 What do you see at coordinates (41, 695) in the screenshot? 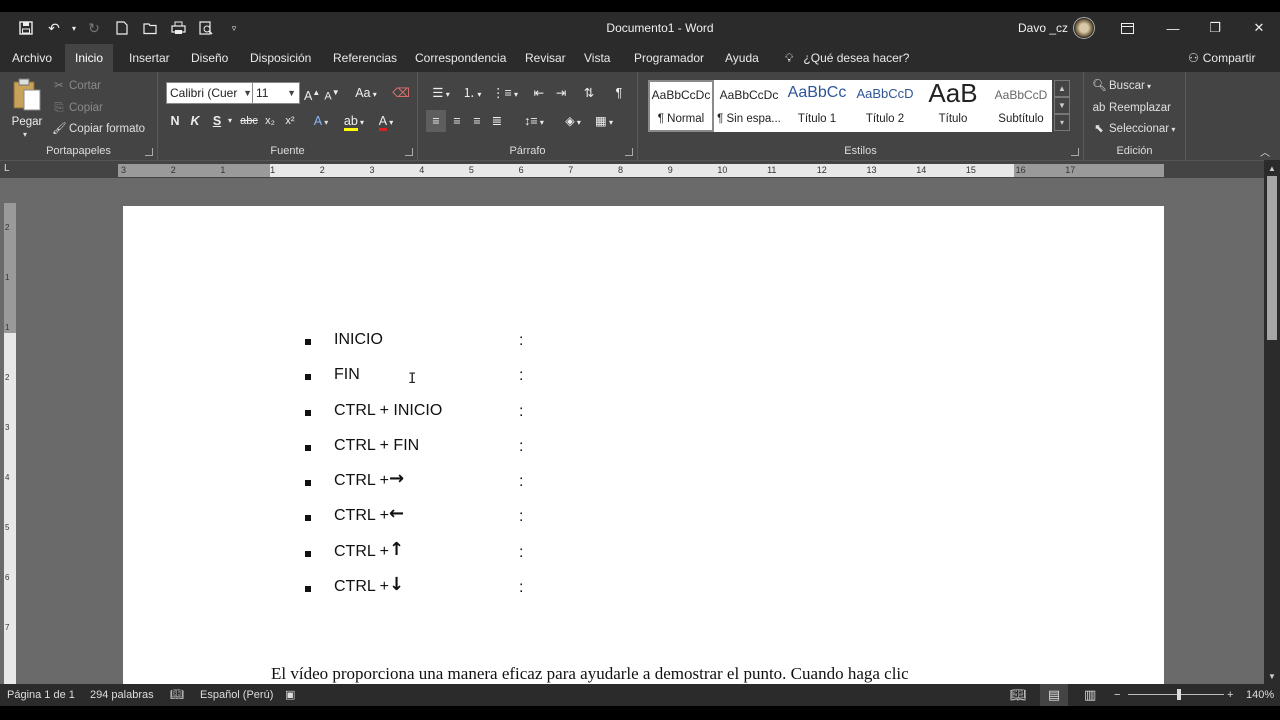
I see `page-count: Página 1 de 1` at bounding box center [41, 695].